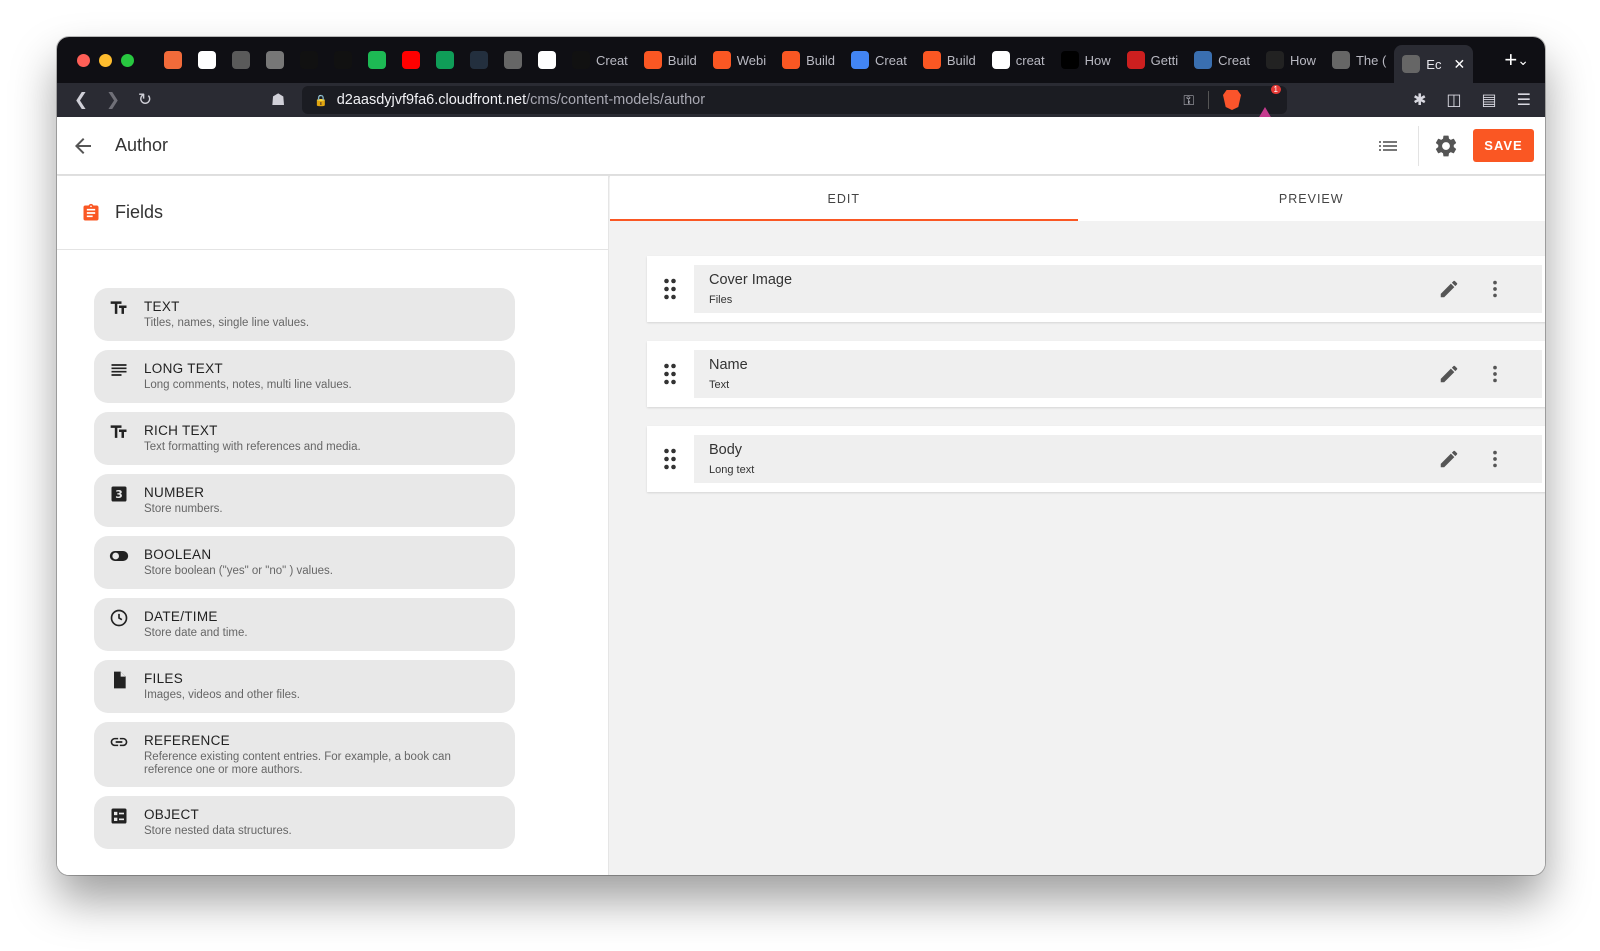  Describe the element at coordinates (83, 146) in the screenshot. I see `back-arrow-icon` at that location.